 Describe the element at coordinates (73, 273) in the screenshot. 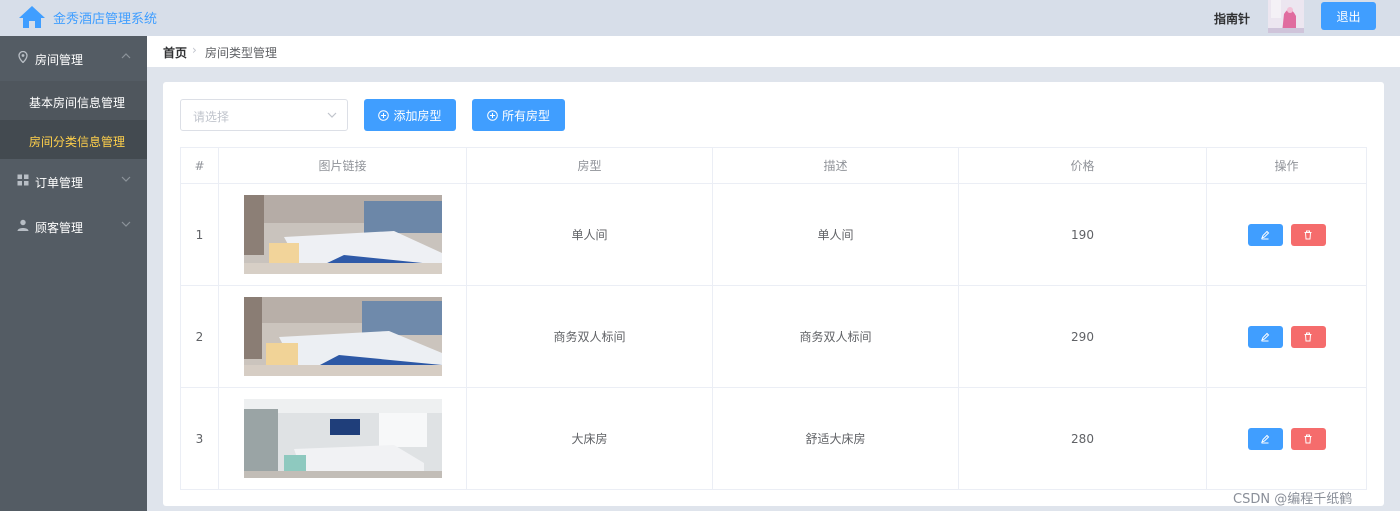

I see `sidebar: 房间管理 基本房间信息管理 房间分类信息管理 订单管理 顾客管理` at that location.